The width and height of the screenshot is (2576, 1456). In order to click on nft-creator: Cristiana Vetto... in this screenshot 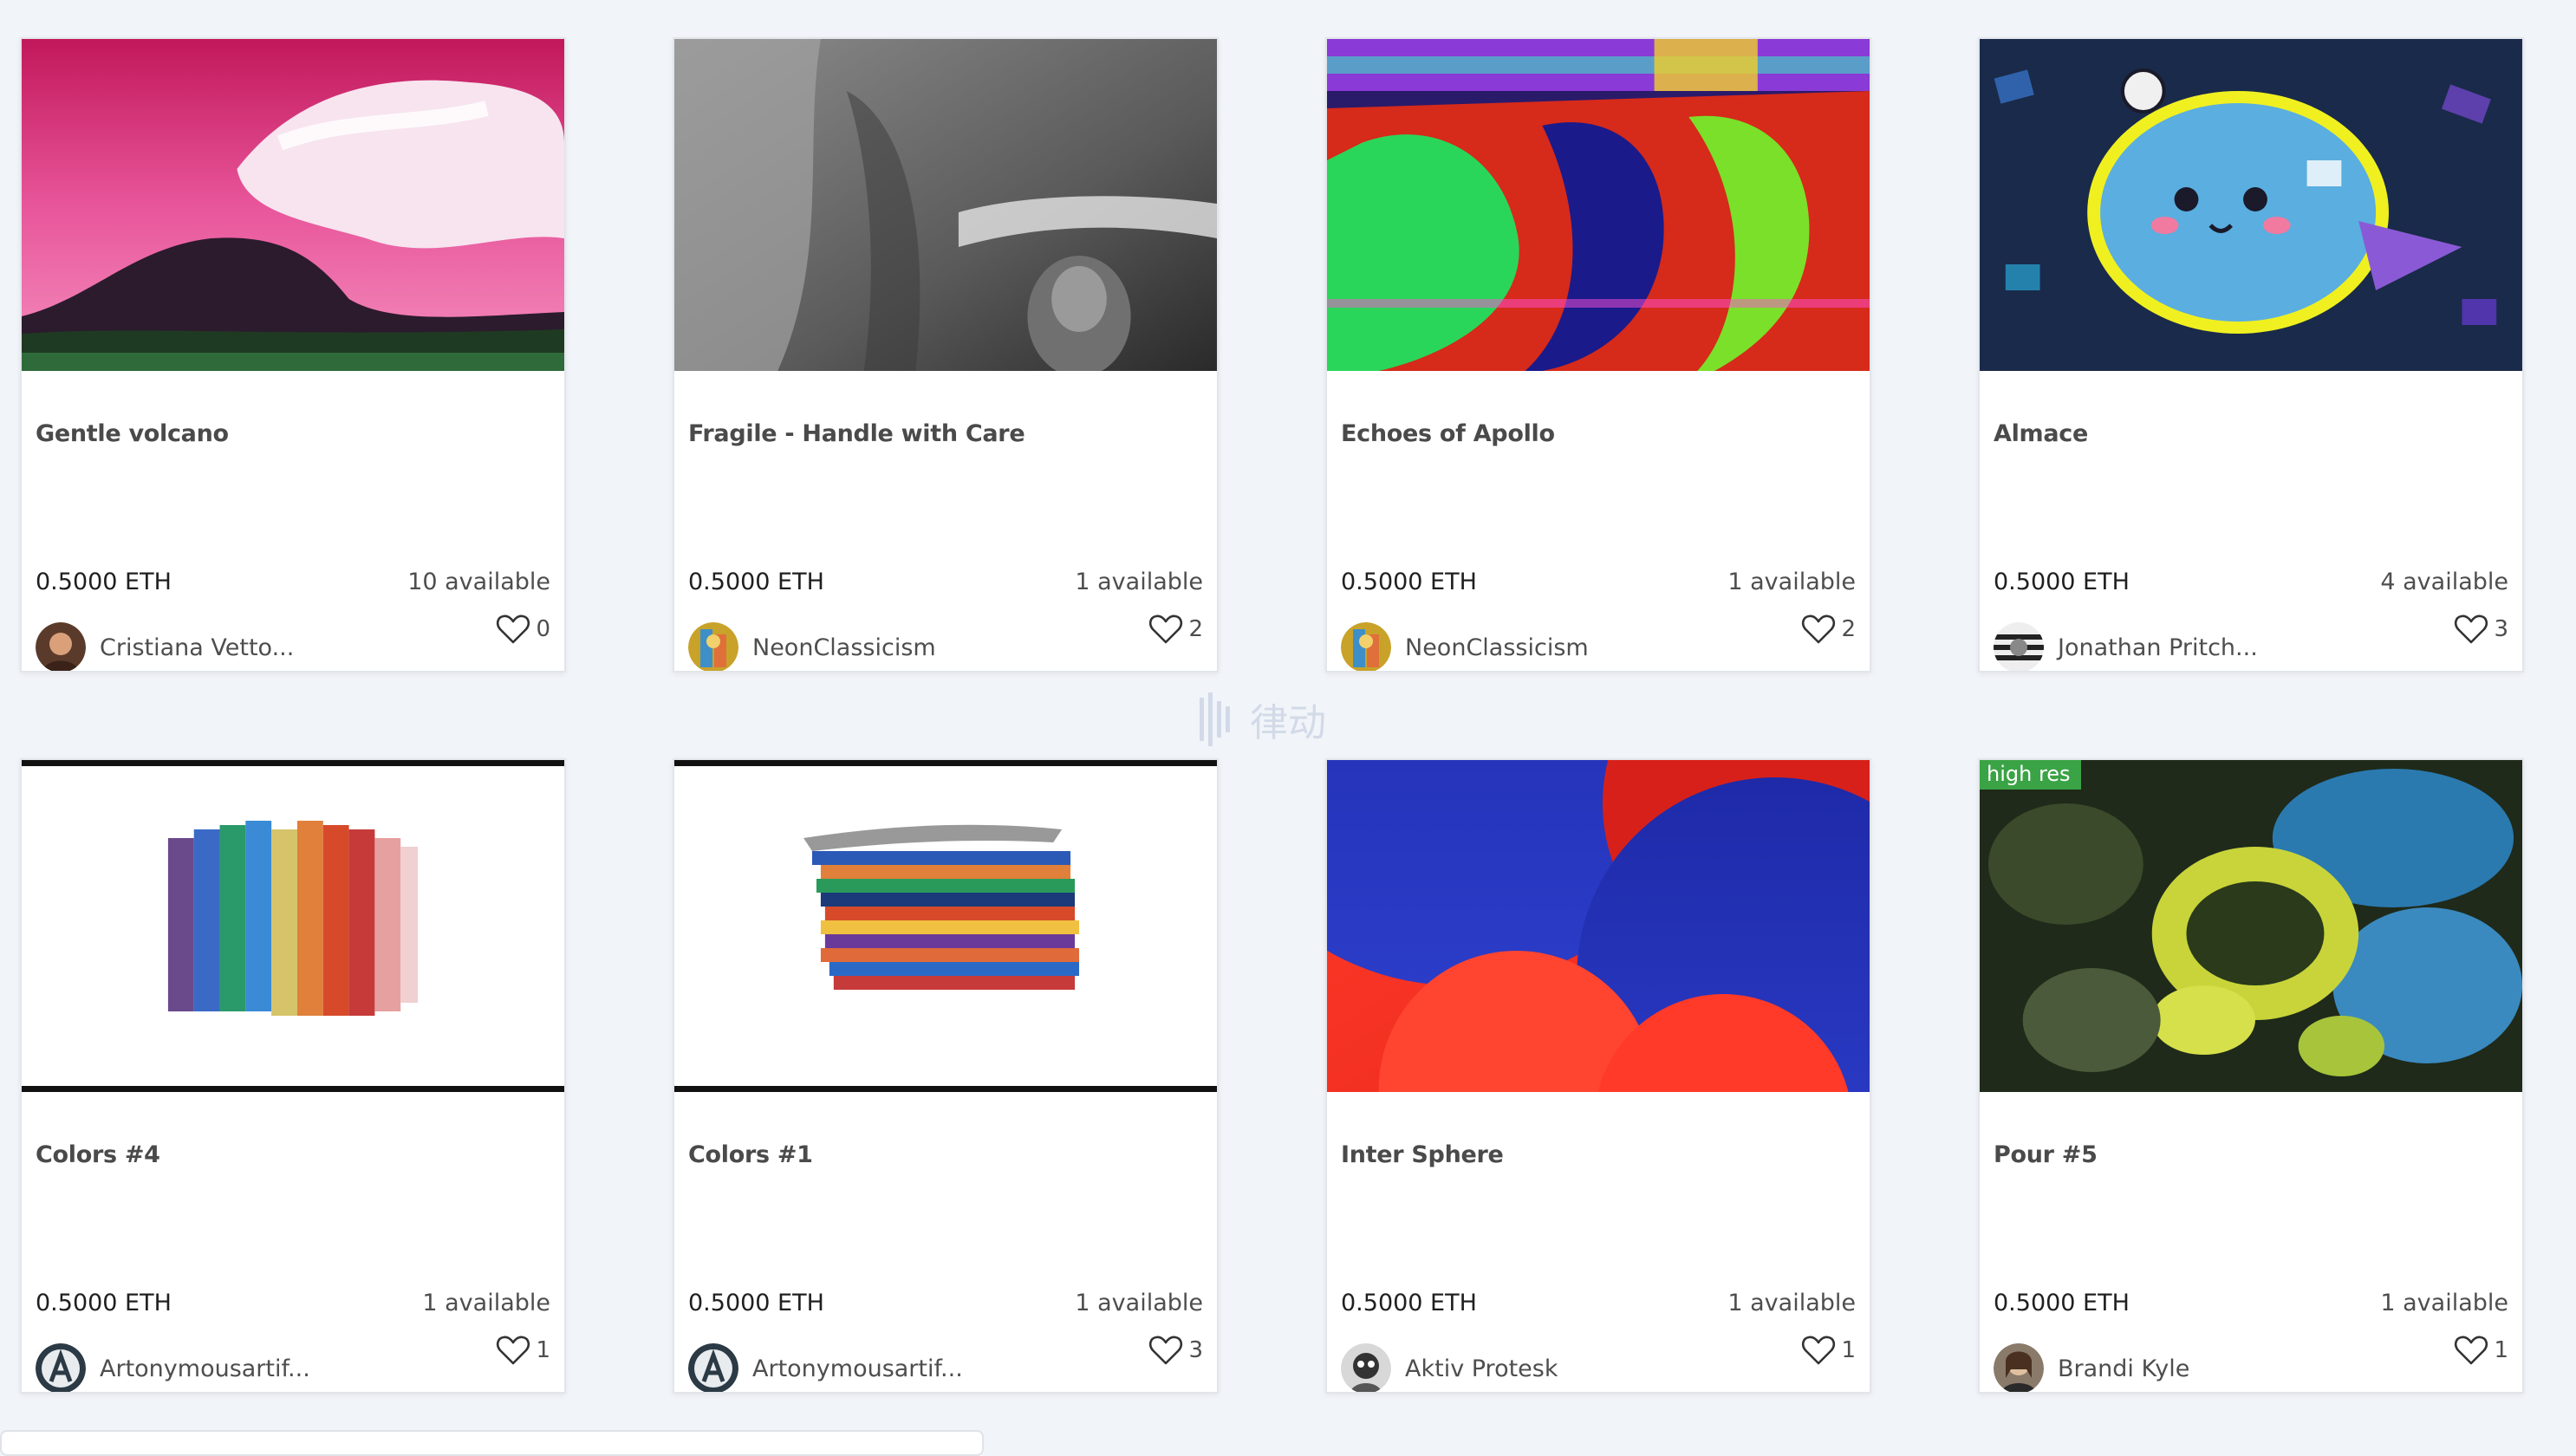, I will do `click(165, 646)`.